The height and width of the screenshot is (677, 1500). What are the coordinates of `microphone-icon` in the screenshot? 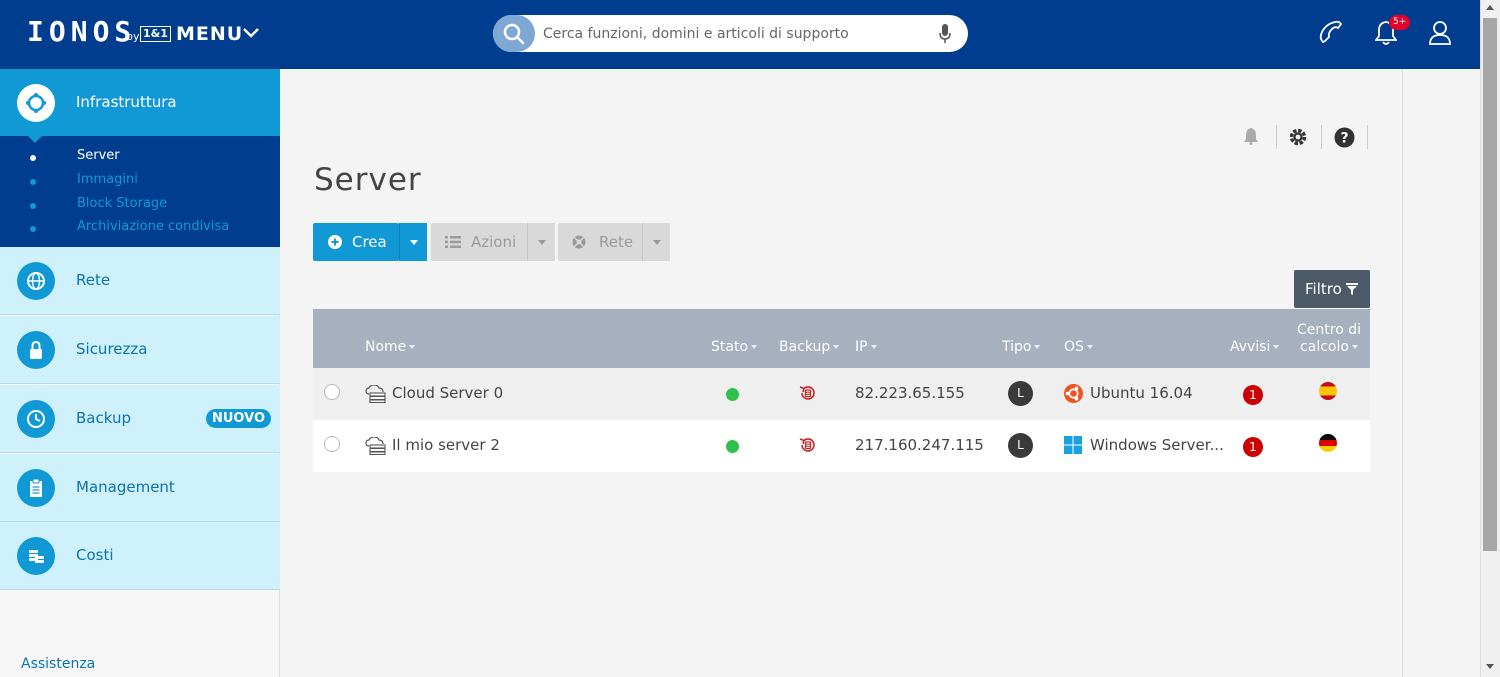 It's located at (945, 34).